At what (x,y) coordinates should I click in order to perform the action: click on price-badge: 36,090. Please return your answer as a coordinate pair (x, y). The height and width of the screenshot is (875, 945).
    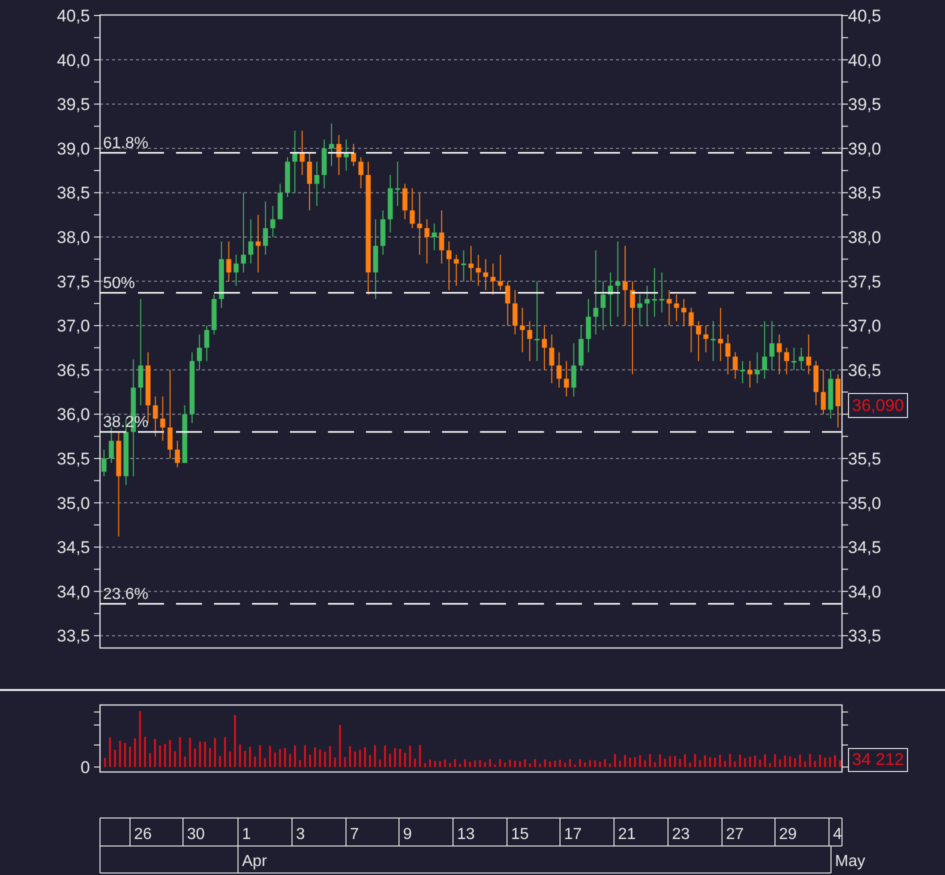
    Looking at the image, I should click on (878, 405).